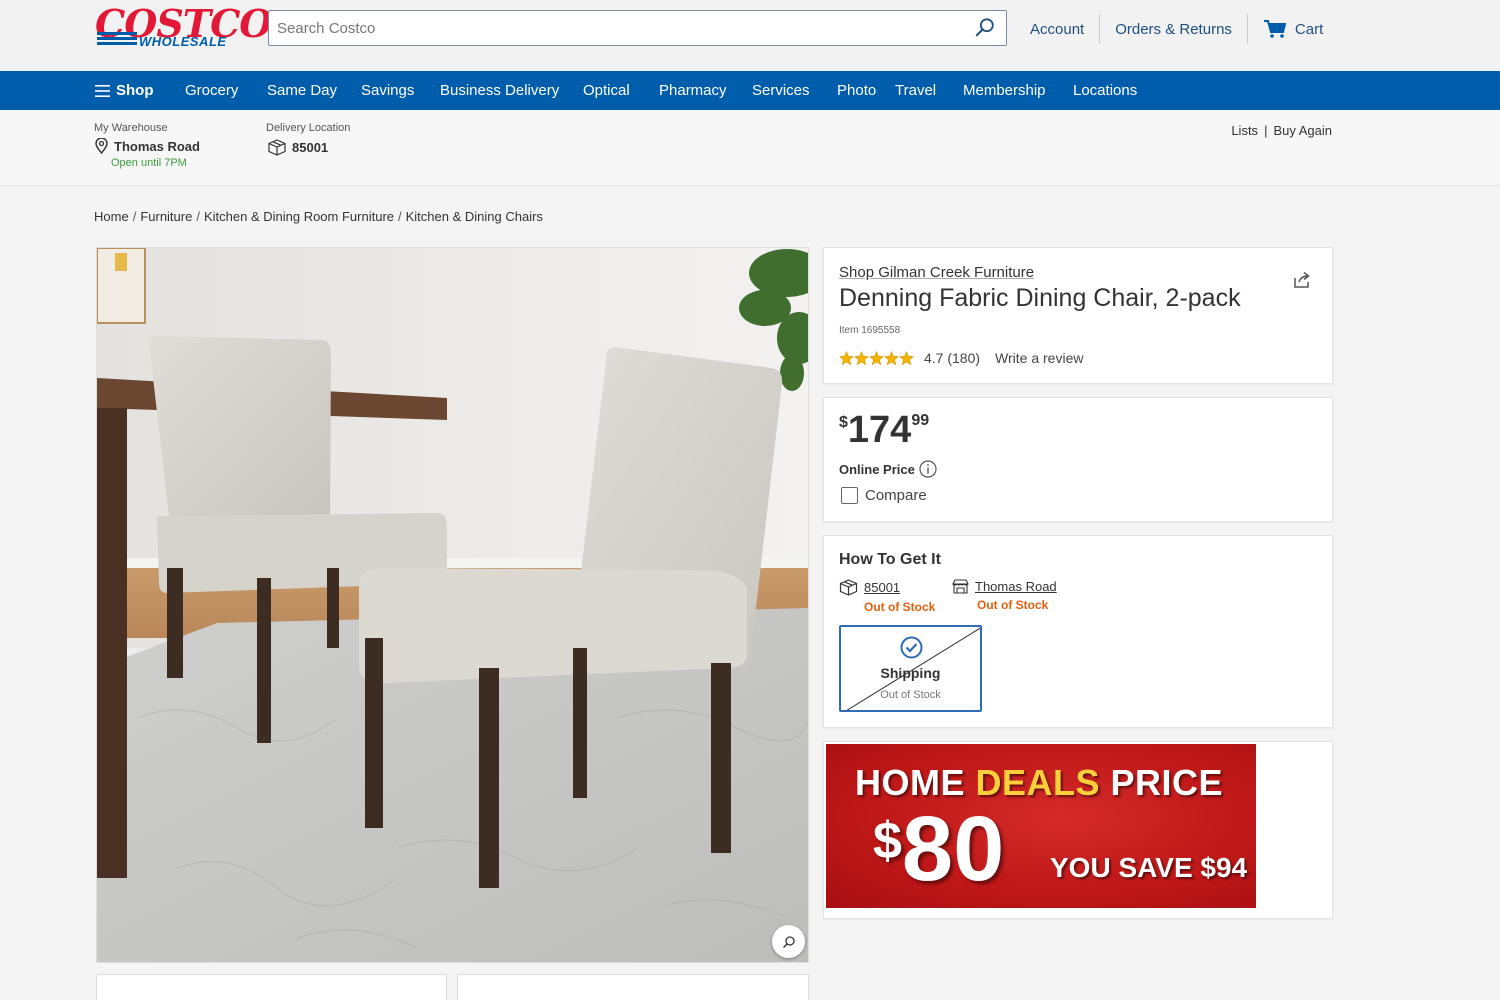 This screenshot has width=1500, height=1000. I want to click on orders-returns-link: Orders & Returns, so click(1173, 29).